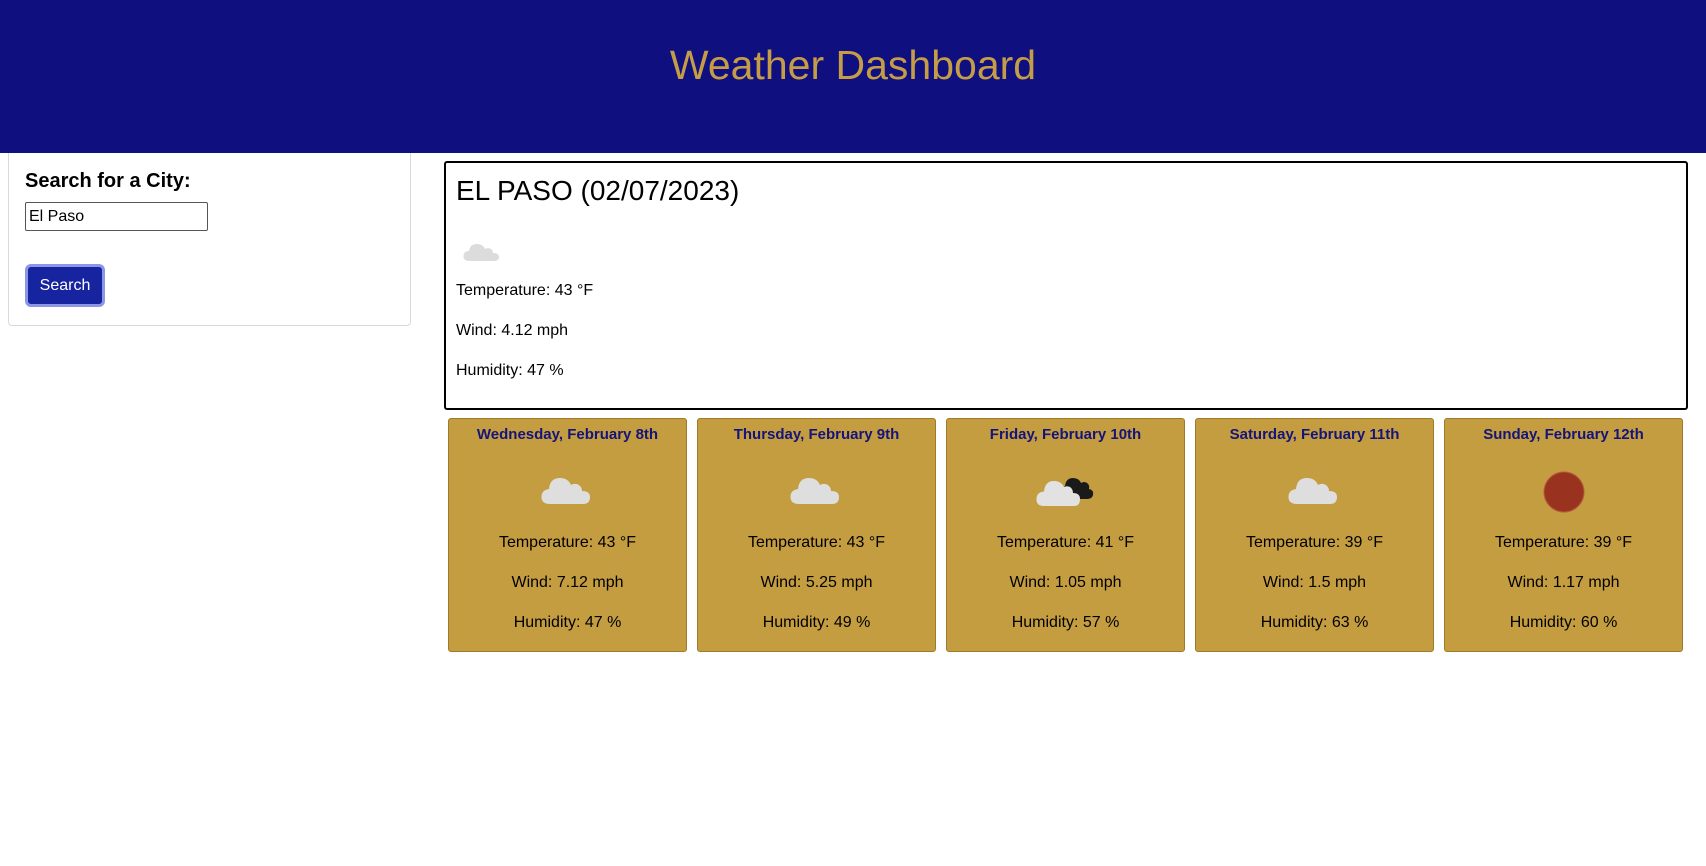  Describe the element at coordinates (1065, 582) in the screenshot. I see `forecast-wind: Wind: 1.05 mph` at that location.